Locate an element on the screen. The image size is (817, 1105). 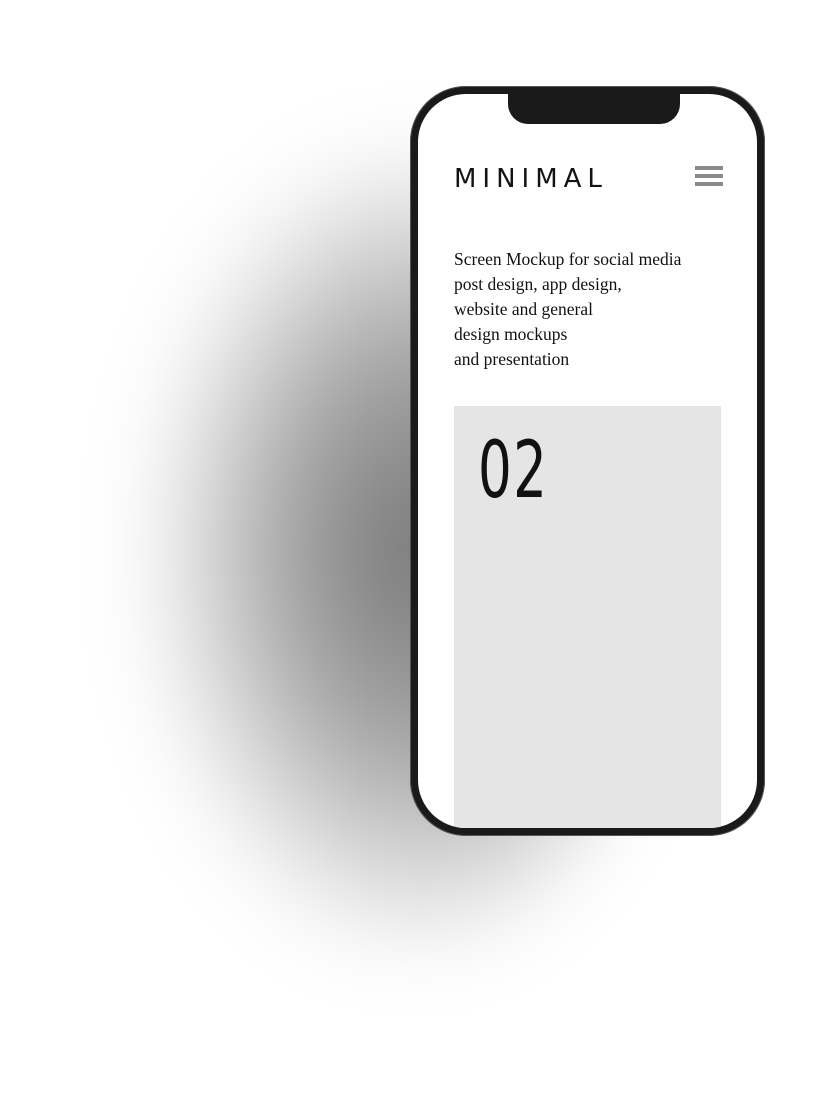
card-number: 02 is located at coordinates (513, 471).